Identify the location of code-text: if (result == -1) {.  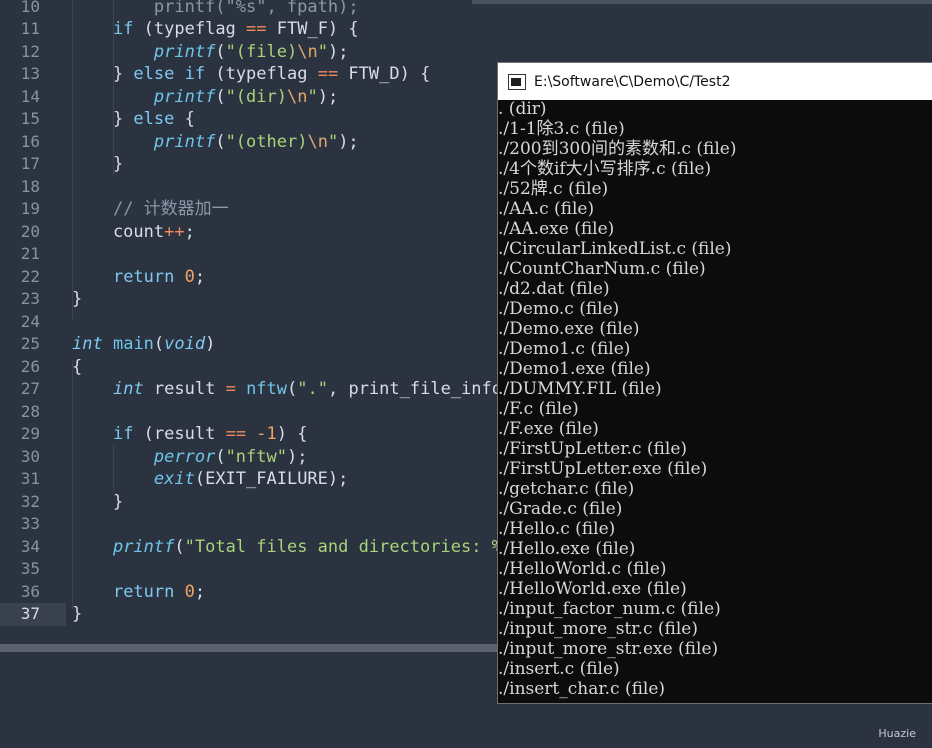
(190, 434).